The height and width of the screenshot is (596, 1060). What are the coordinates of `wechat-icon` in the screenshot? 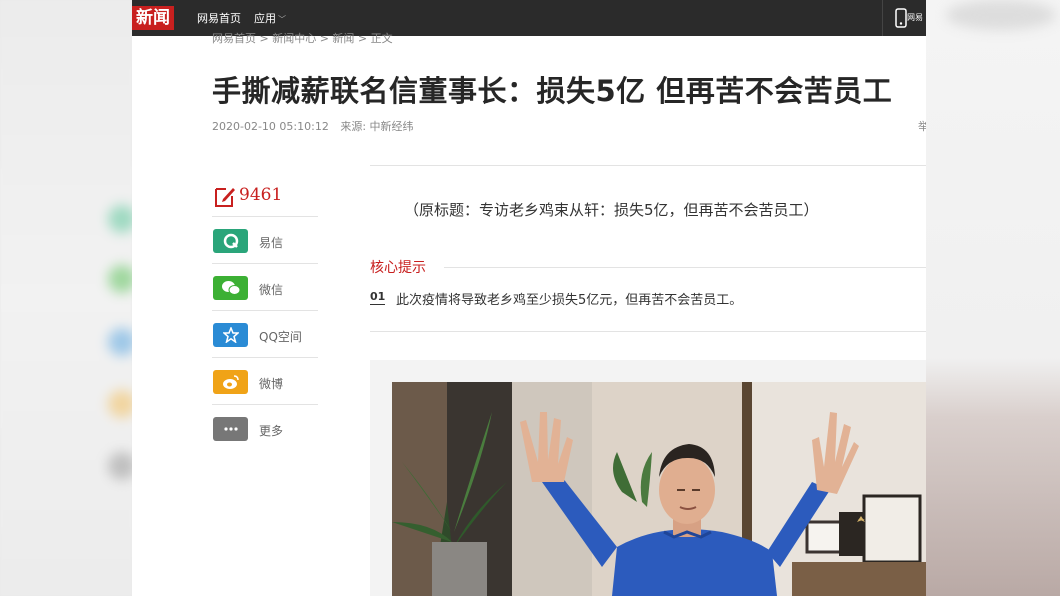 It's located at (230, 288).